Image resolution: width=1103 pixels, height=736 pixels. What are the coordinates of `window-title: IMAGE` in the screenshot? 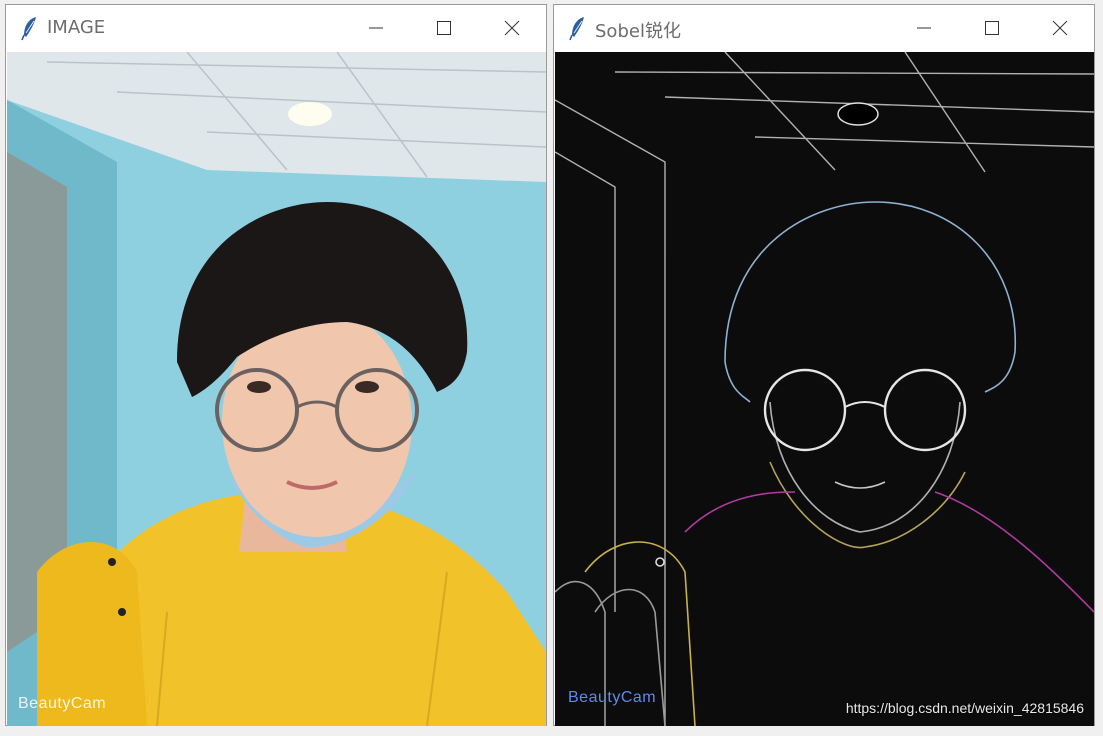 It's located at (76, 27).